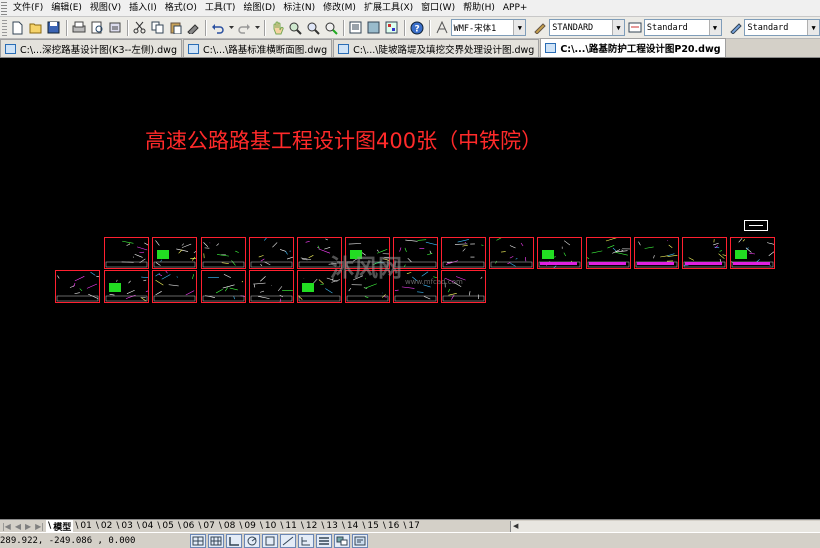 The image size is (820, 548). Describe the element at coordinates (39, 526) in the screenshot. I see `last-layout-icon: ▶|` at that location.